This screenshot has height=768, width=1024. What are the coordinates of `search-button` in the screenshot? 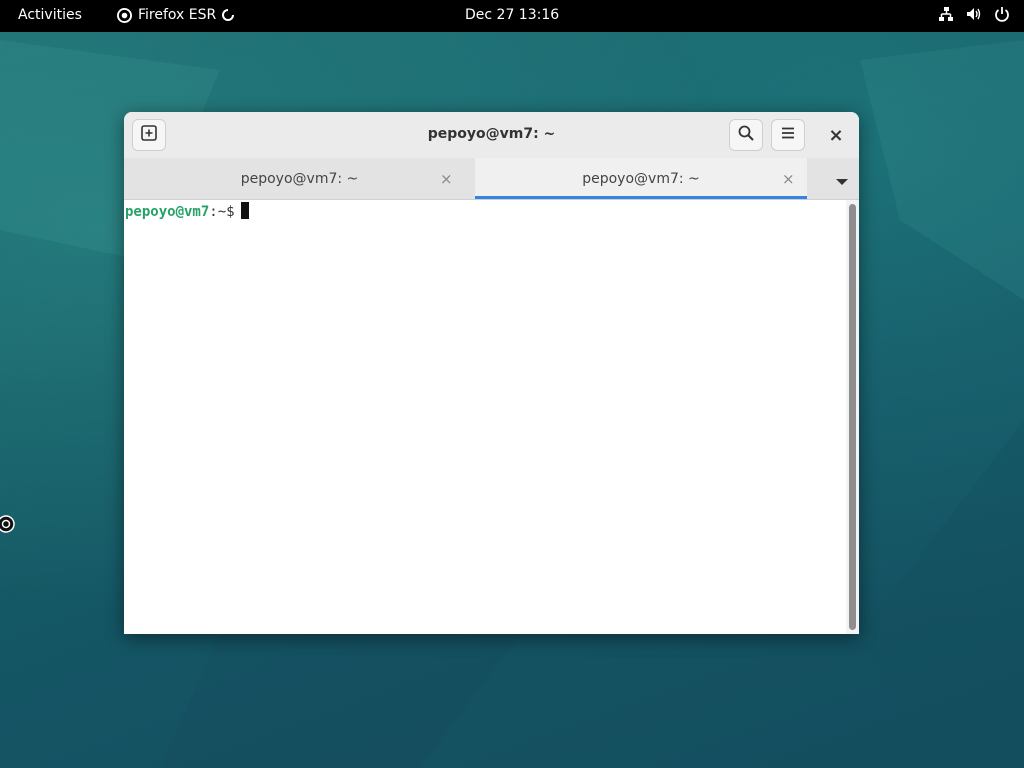 It's located at (746, 135).